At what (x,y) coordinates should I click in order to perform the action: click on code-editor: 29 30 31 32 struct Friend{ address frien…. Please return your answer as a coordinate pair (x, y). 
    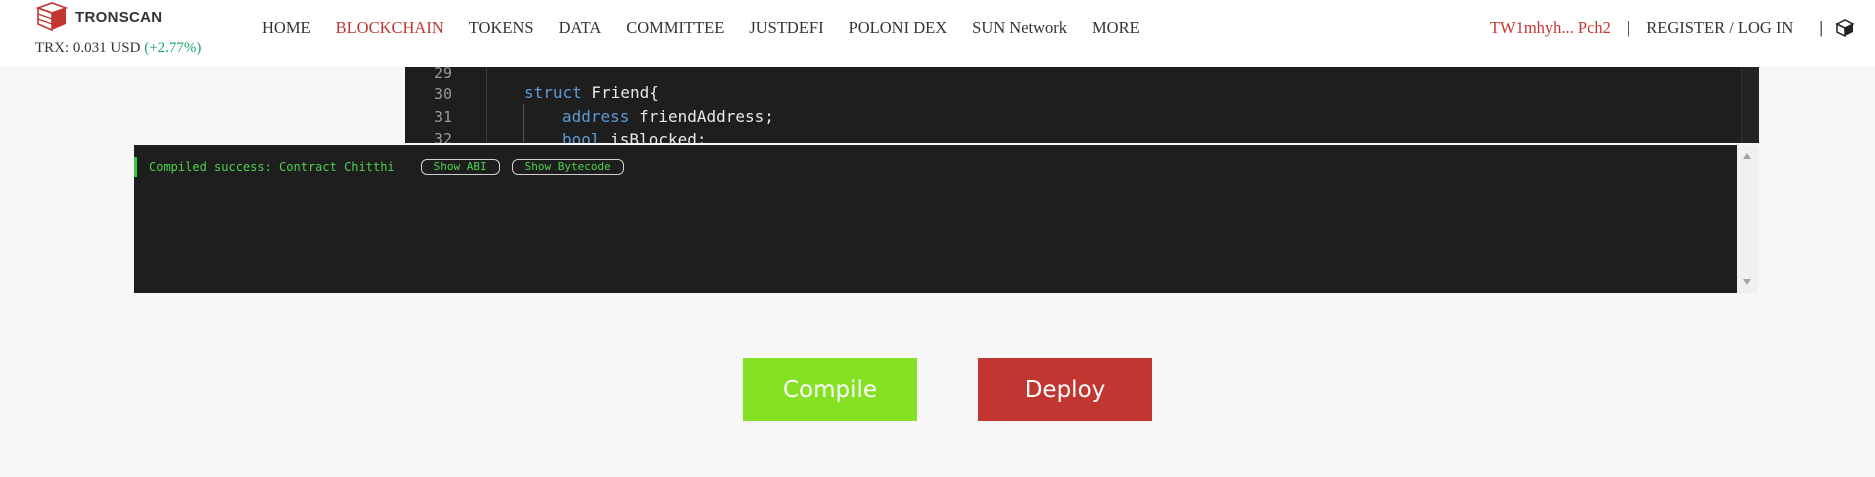
    Looking at the image, I should click on (1082, 105).